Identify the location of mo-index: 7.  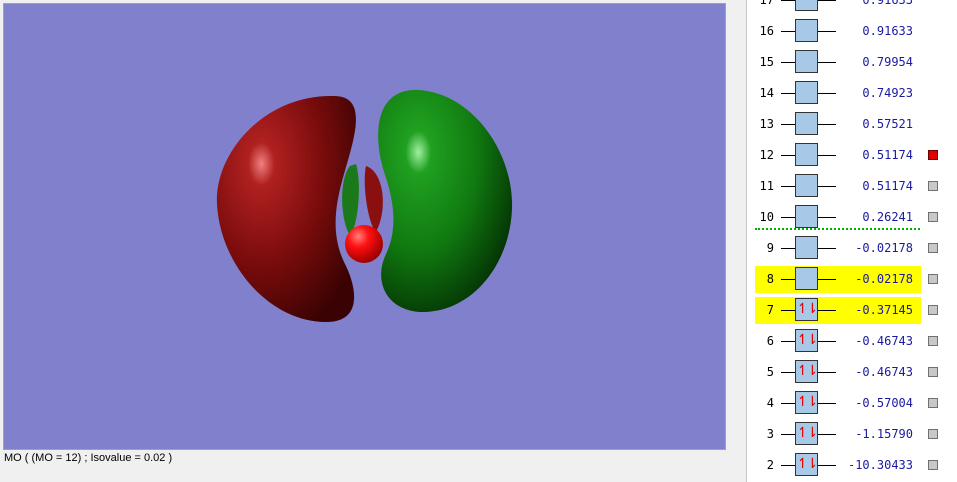
(770, 310).